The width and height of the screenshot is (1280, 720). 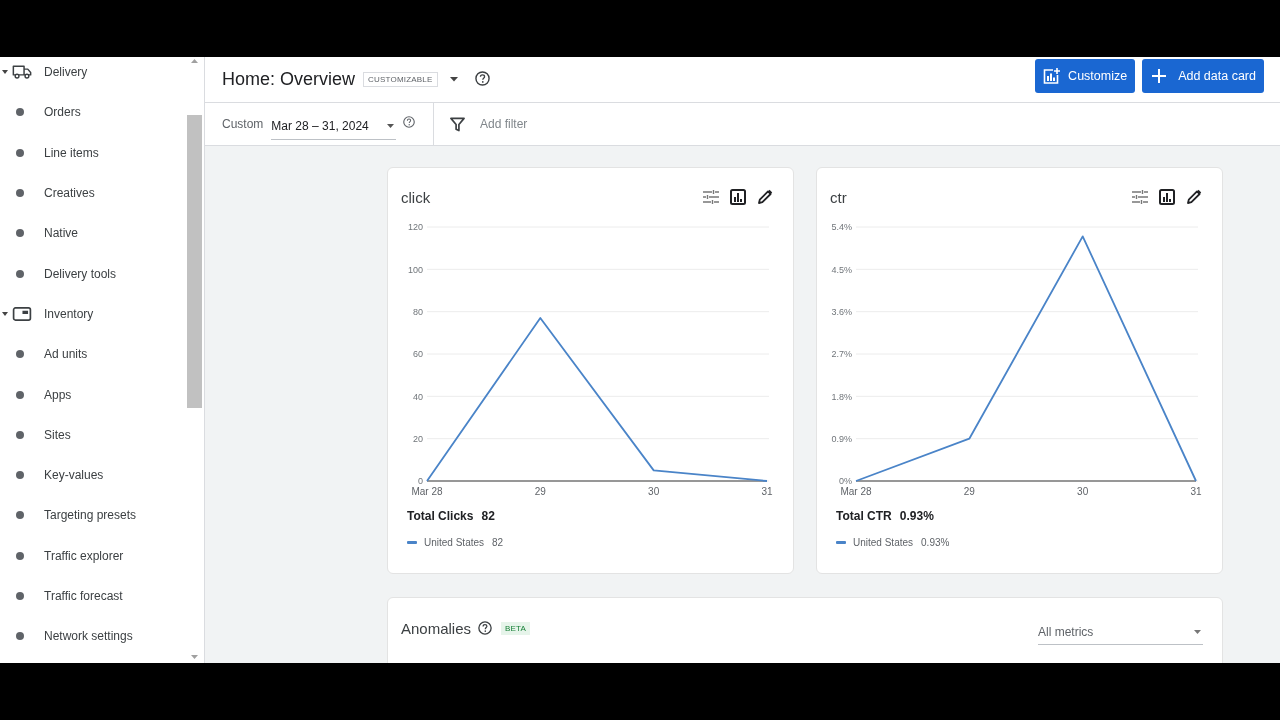 I want to click on scroll-down-icon, so click(x=194, y=657).